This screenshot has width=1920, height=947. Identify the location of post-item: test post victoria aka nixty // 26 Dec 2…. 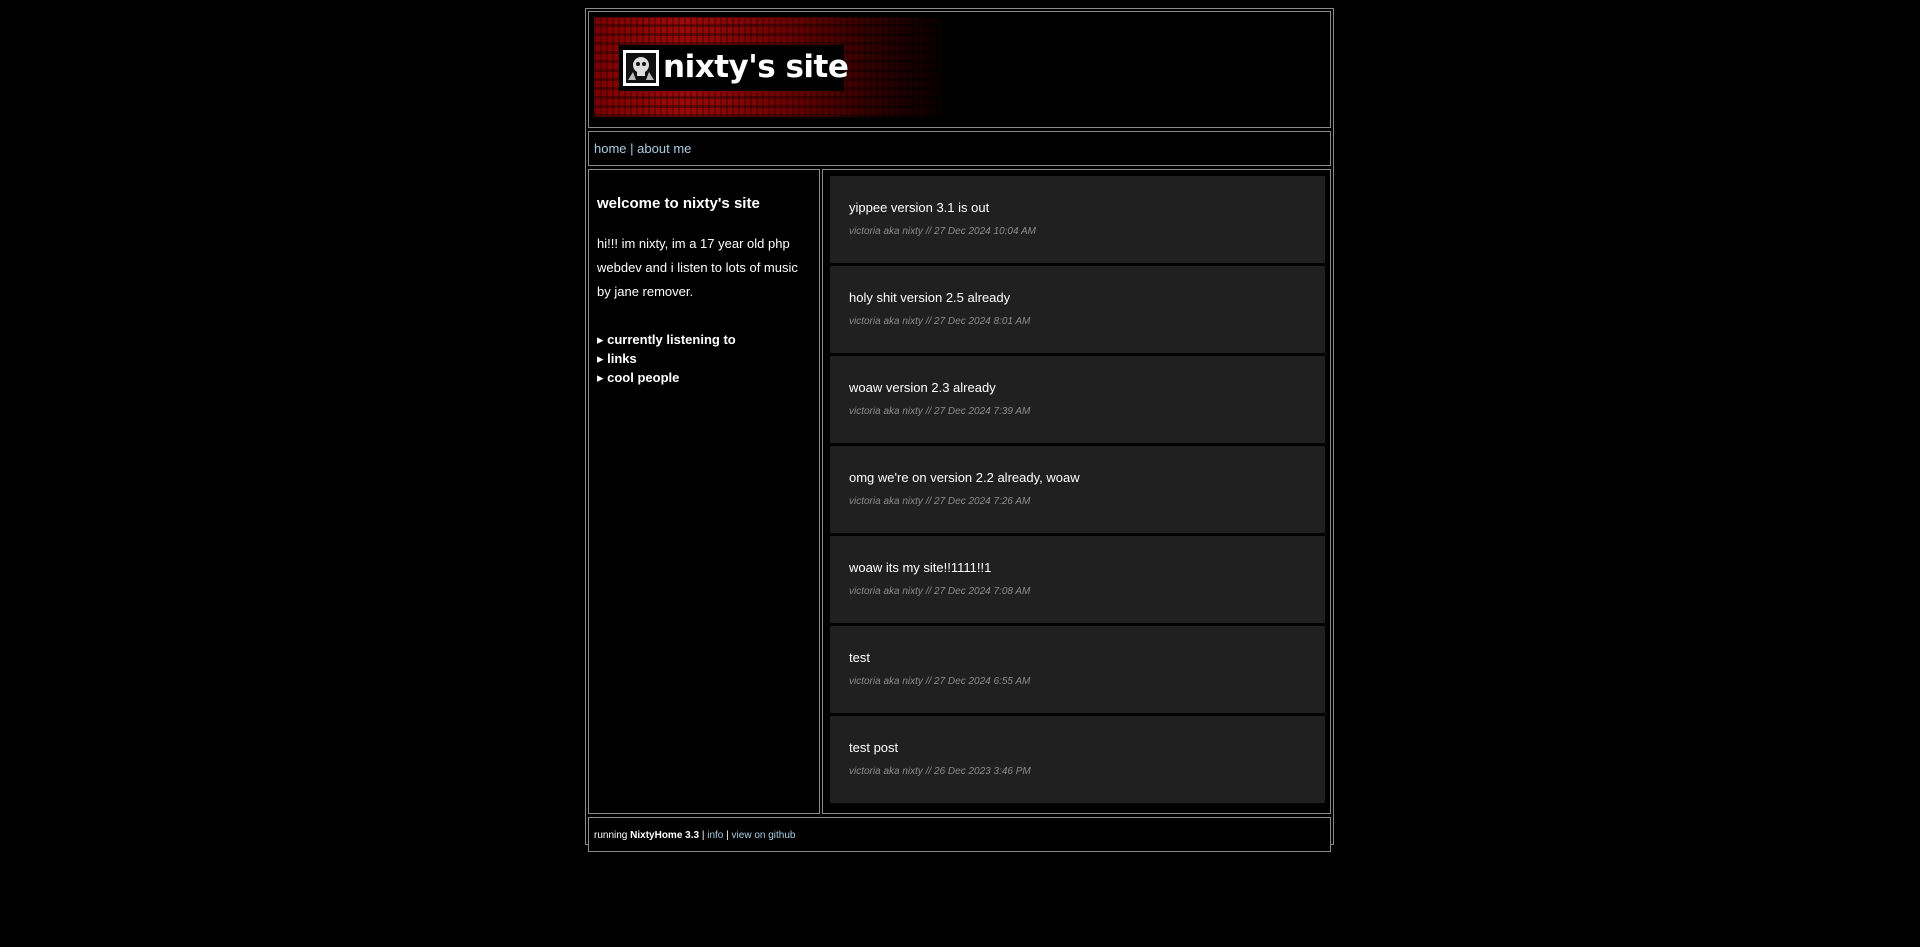
(1077, 759).